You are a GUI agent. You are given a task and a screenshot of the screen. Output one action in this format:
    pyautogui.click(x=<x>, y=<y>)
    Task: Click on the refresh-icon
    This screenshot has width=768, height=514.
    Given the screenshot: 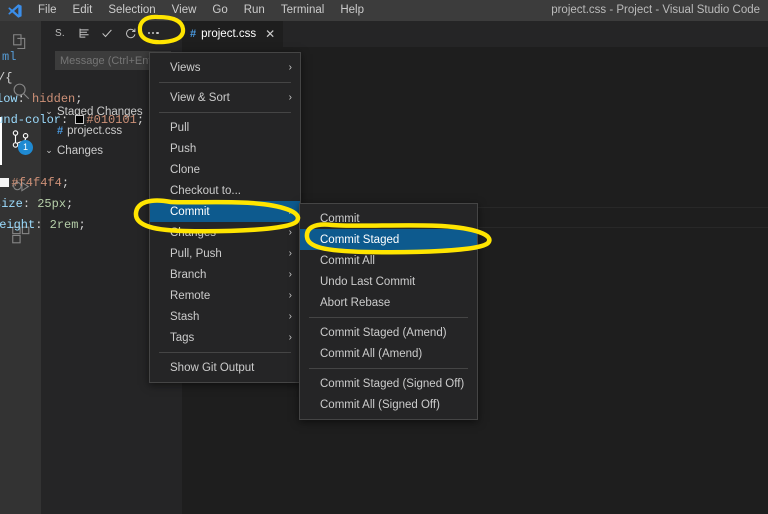 What is the action you would take?
    pyautogui.click(x=130, y=33)
    